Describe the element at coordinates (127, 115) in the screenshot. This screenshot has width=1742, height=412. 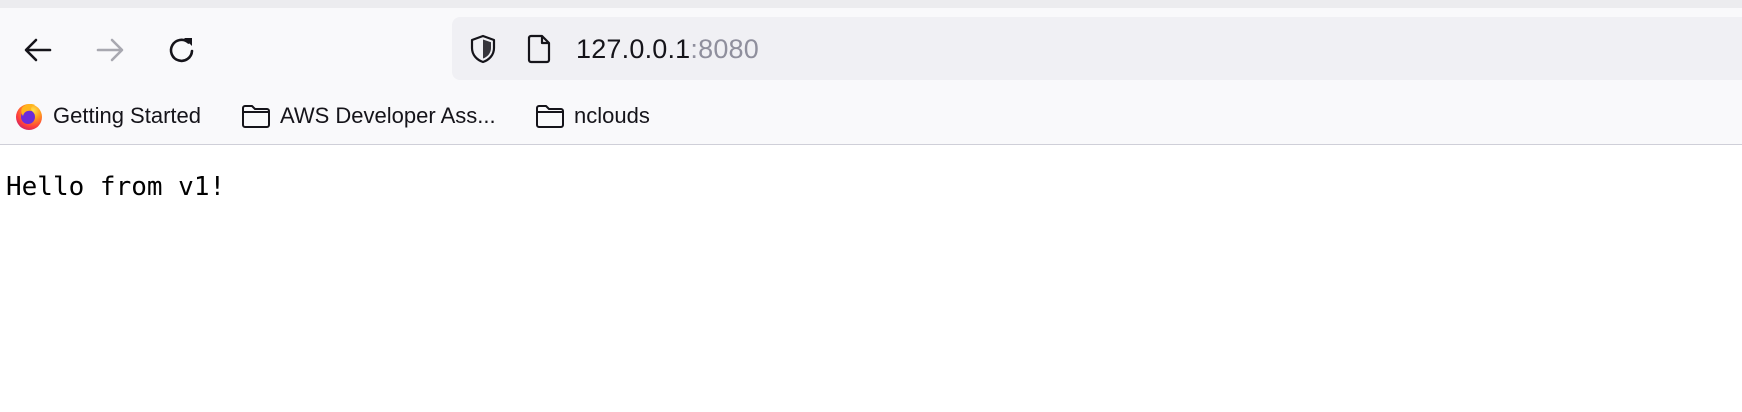
I see `bookmark-label: Getting Started` at that location.